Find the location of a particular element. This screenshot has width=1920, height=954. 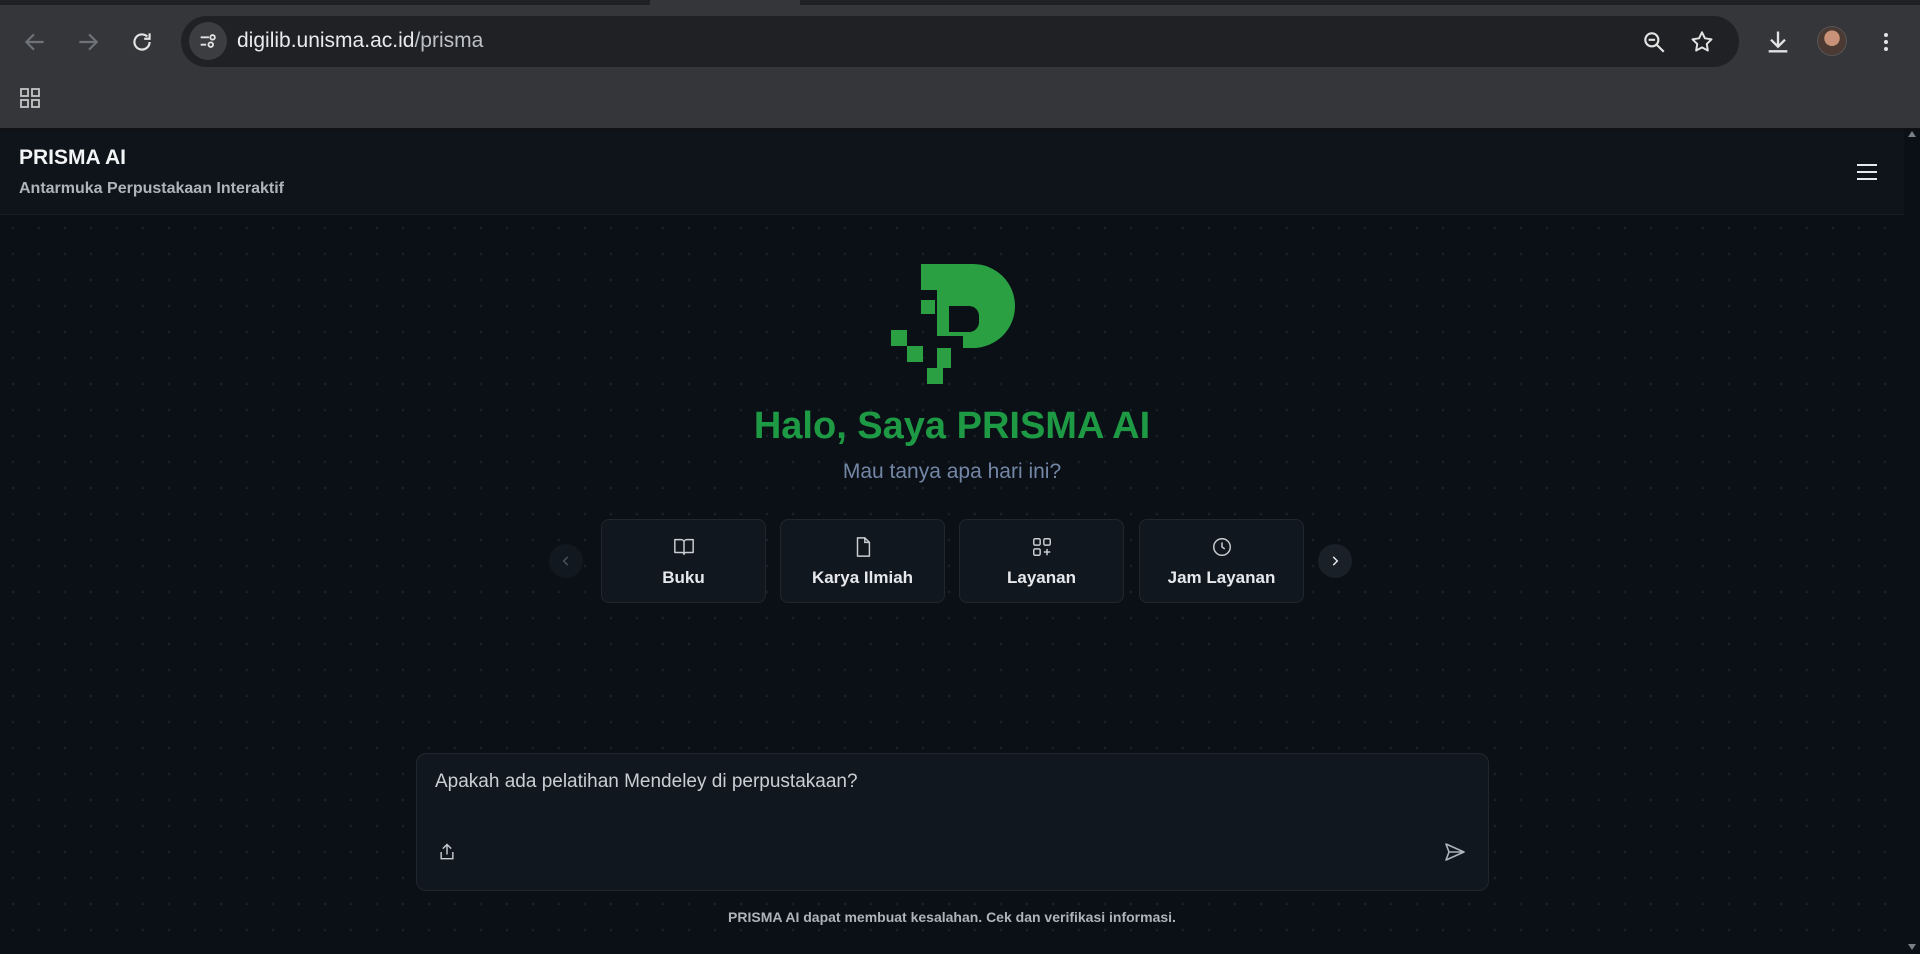

zoom-button is located at coordinates (1654, 42).